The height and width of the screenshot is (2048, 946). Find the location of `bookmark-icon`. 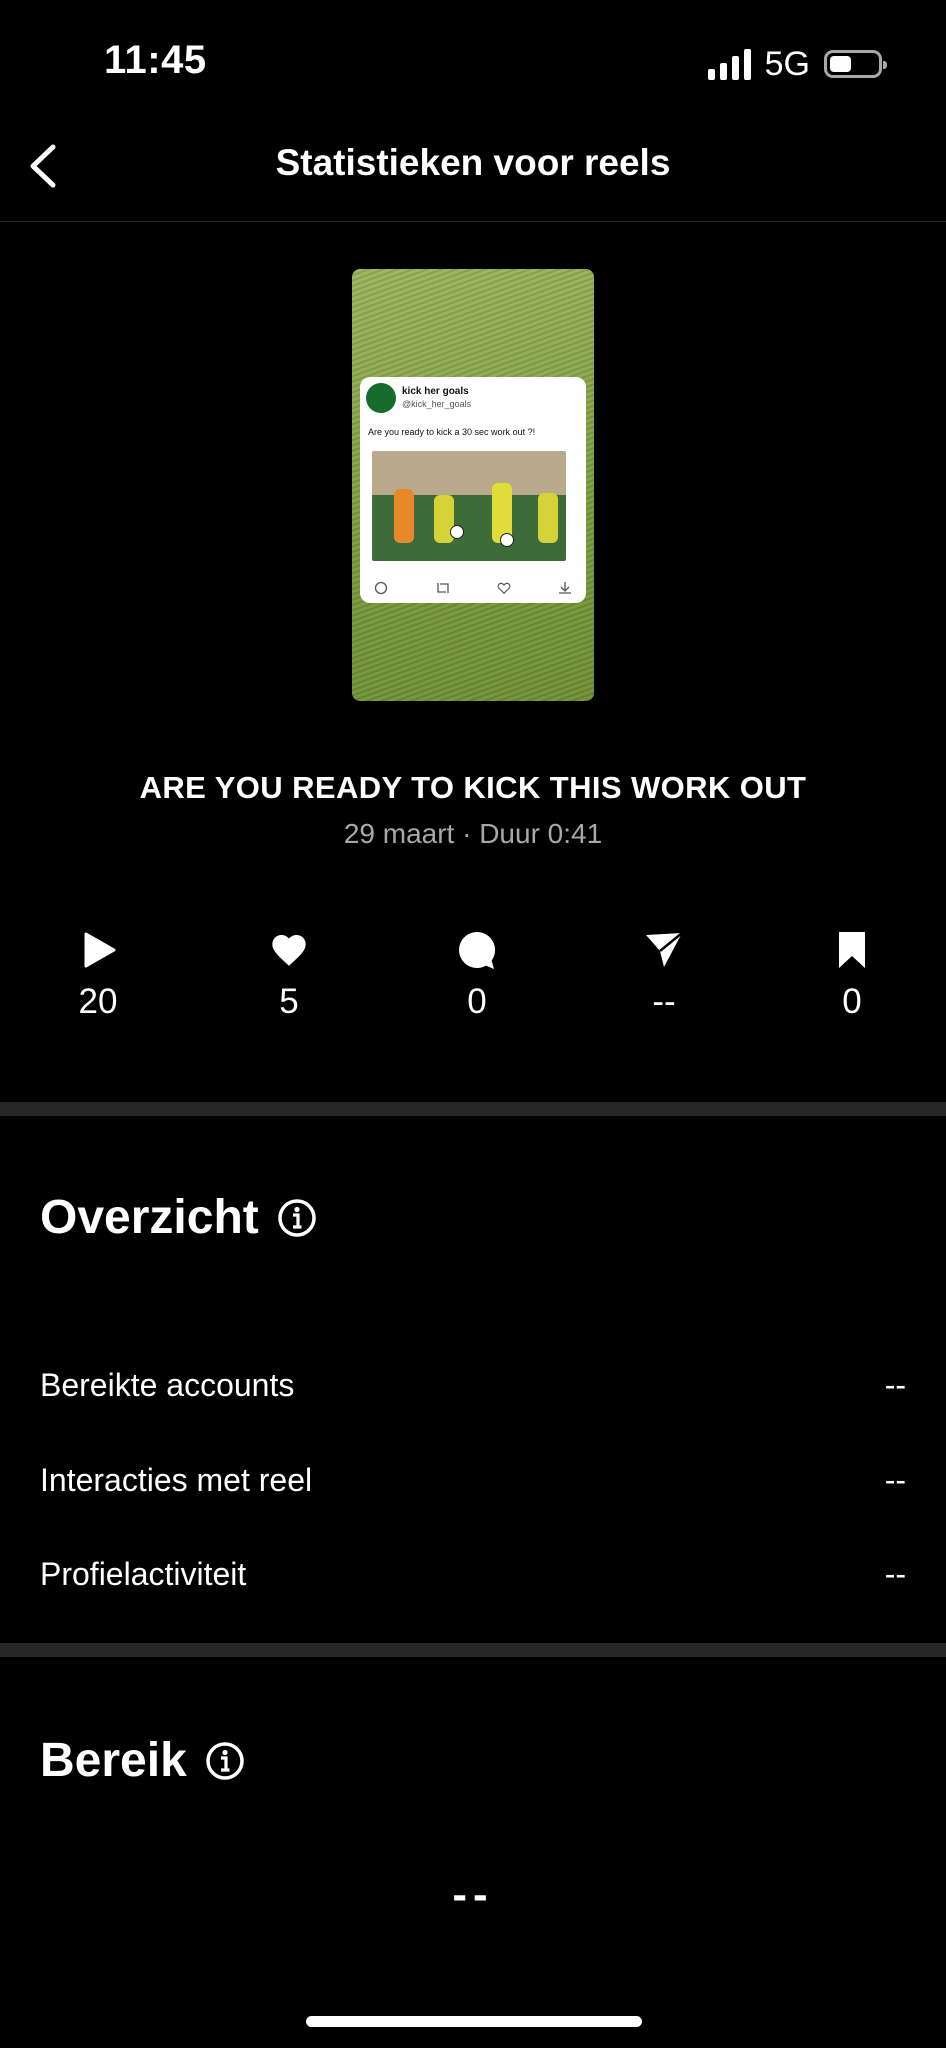

bookmark-icon is located at coordinates (852, 950).